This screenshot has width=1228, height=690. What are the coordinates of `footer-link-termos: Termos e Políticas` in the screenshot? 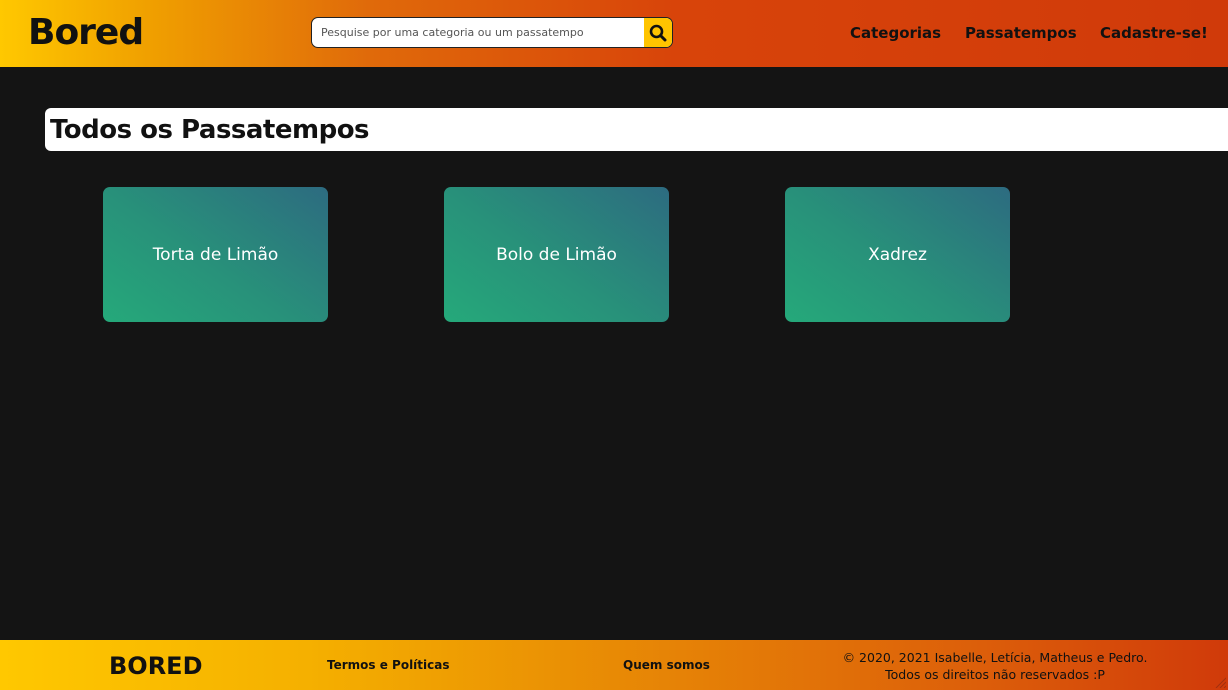 It's located at (388, 665).